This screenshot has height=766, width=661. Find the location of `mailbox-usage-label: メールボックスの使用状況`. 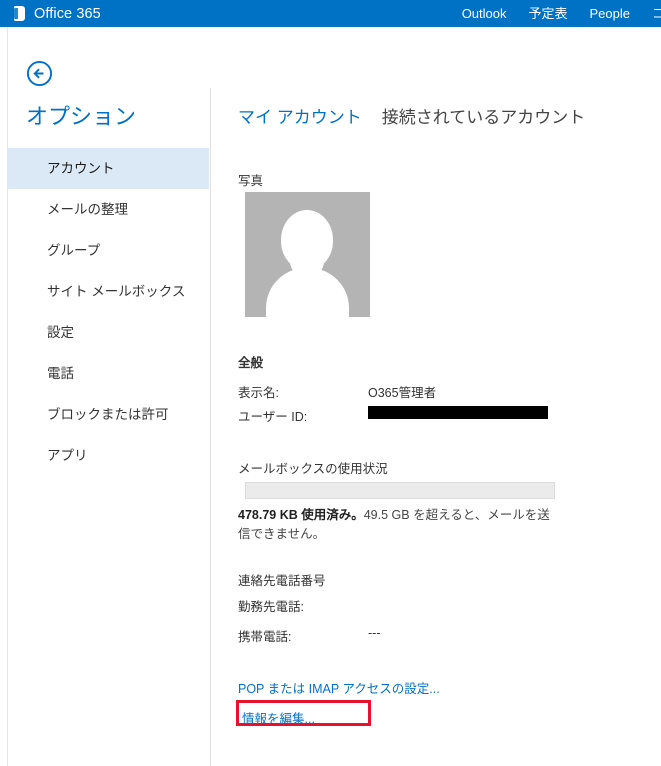

mailbox-usage-label: メールボックスの使用状況 is located at coordinates (313, 469).